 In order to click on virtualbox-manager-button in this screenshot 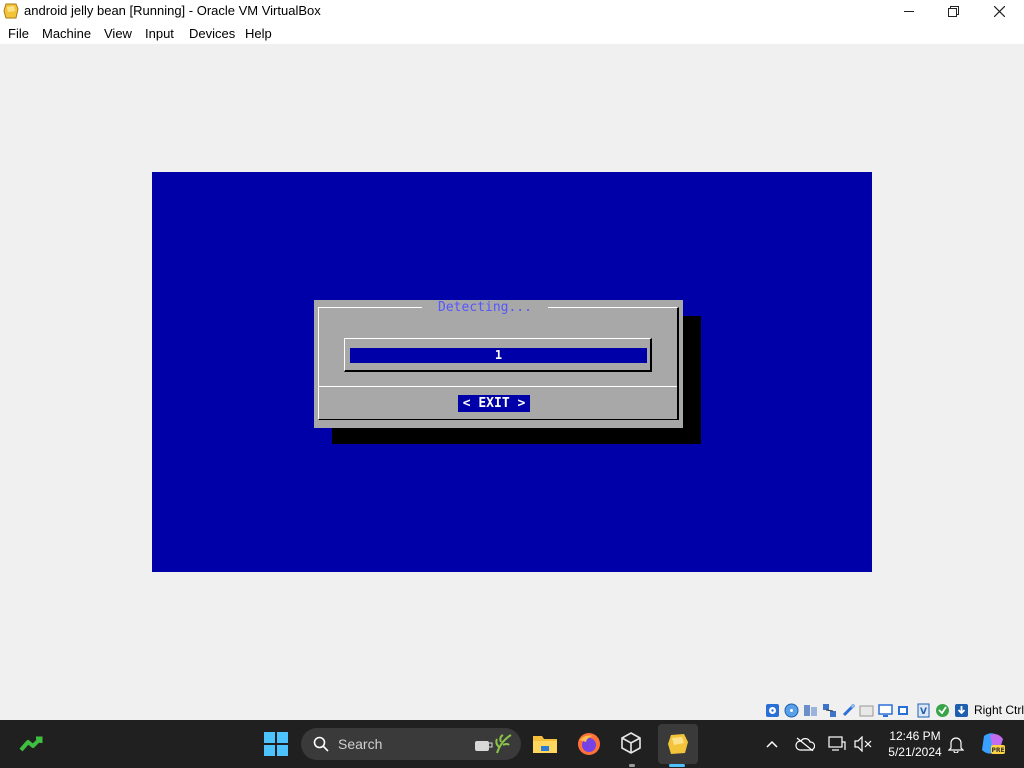, I will do `click(631, 743)`.